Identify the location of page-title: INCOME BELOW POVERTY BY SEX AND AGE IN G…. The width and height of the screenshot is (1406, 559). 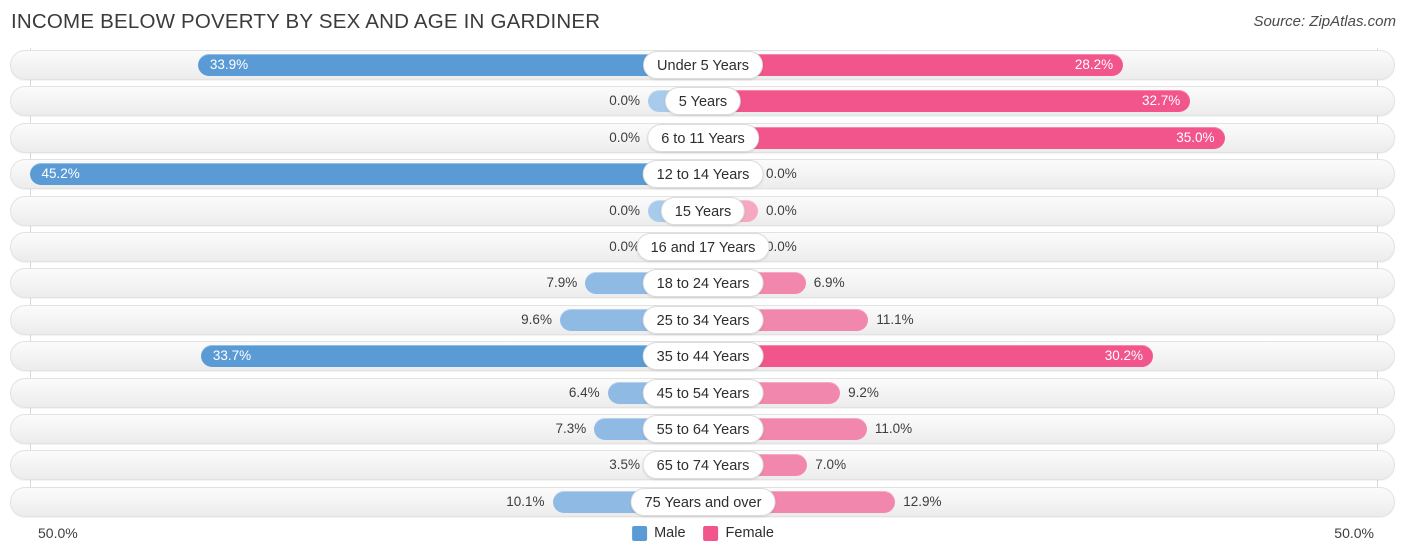
(306, 21).